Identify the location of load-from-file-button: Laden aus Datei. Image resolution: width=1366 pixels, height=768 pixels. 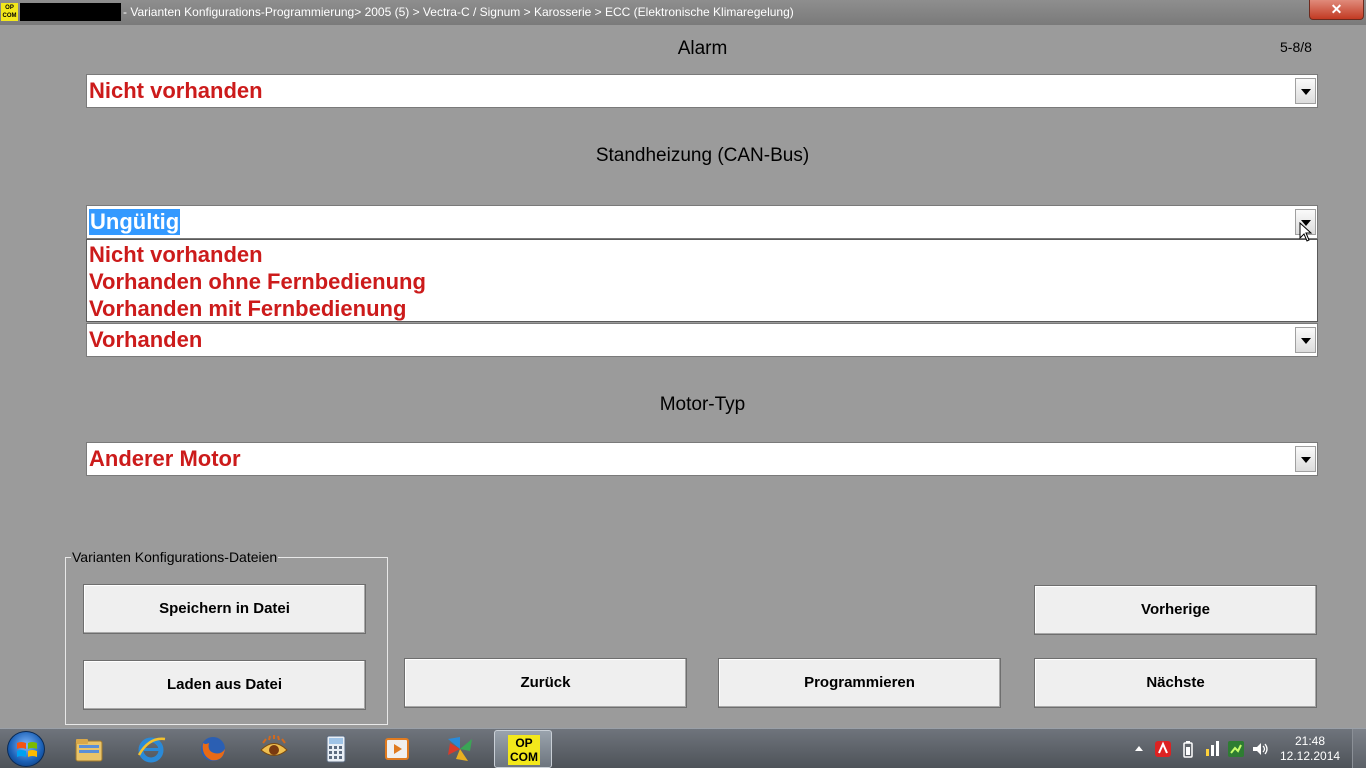
(224, 685).